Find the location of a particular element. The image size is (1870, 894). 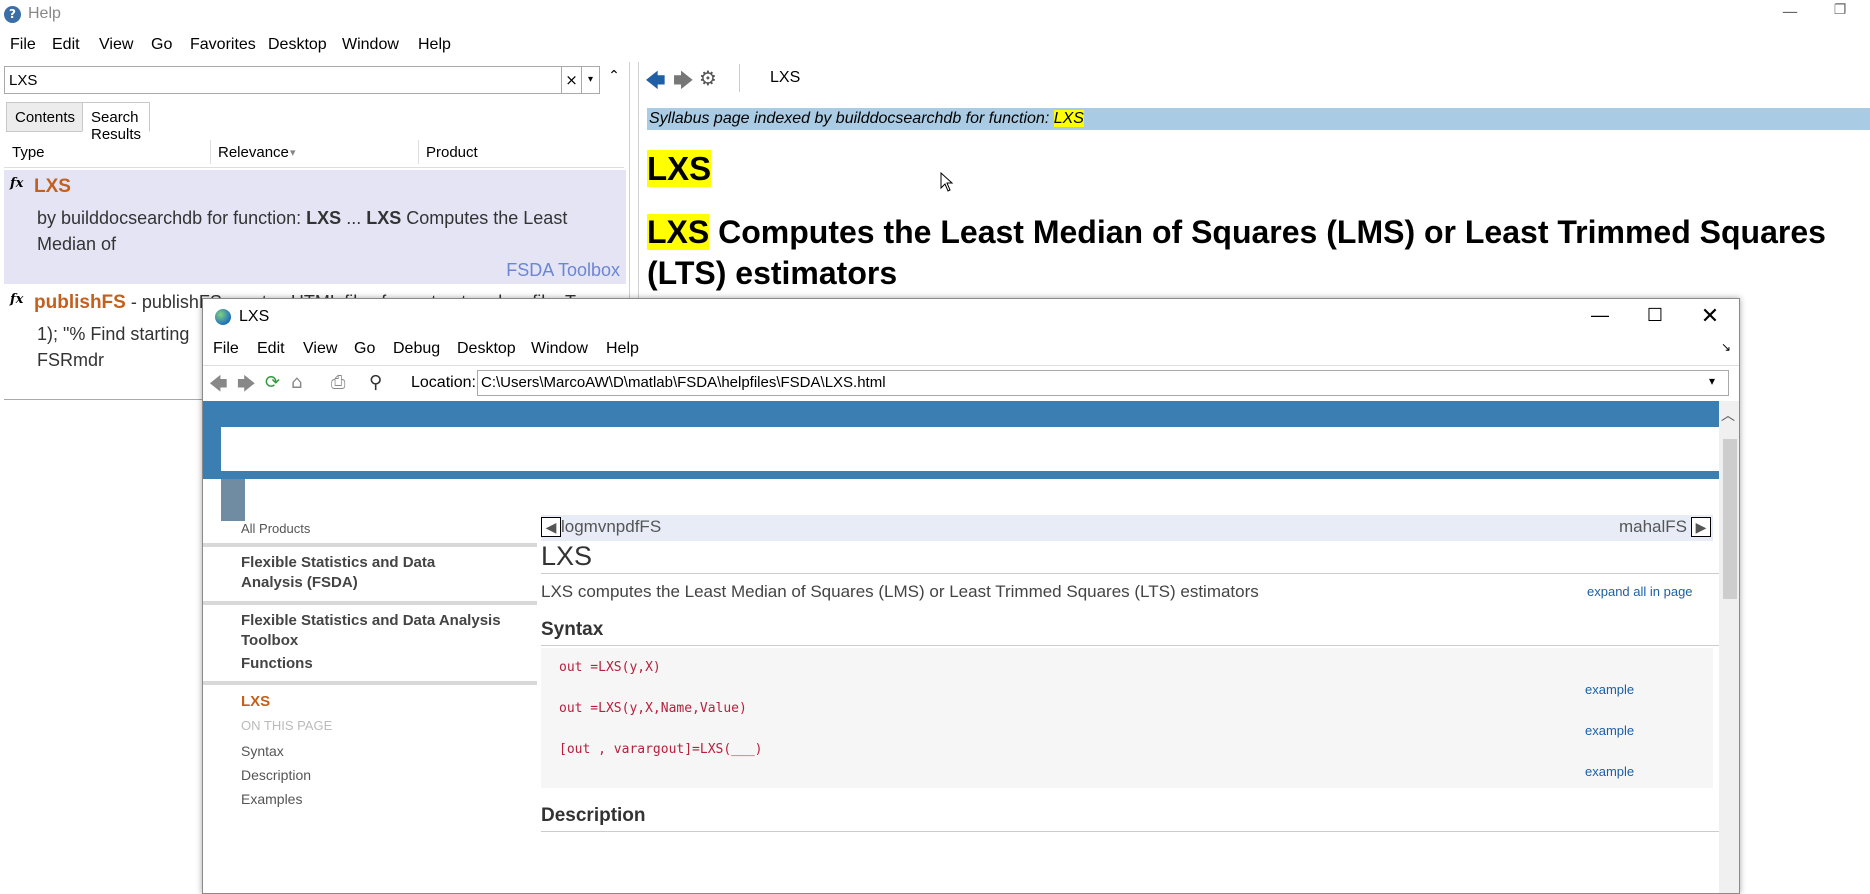

find-binoculars-icon: ⚲ is located at coordinates (375, 382).